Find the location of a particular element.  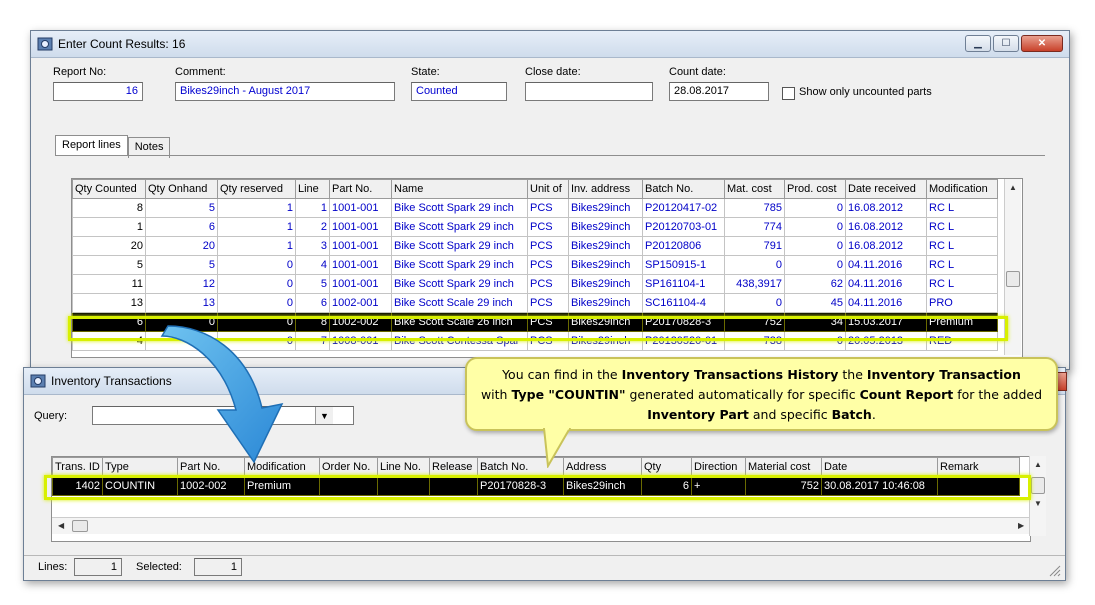

column-header: Date received is located at coordinates (886, 189).